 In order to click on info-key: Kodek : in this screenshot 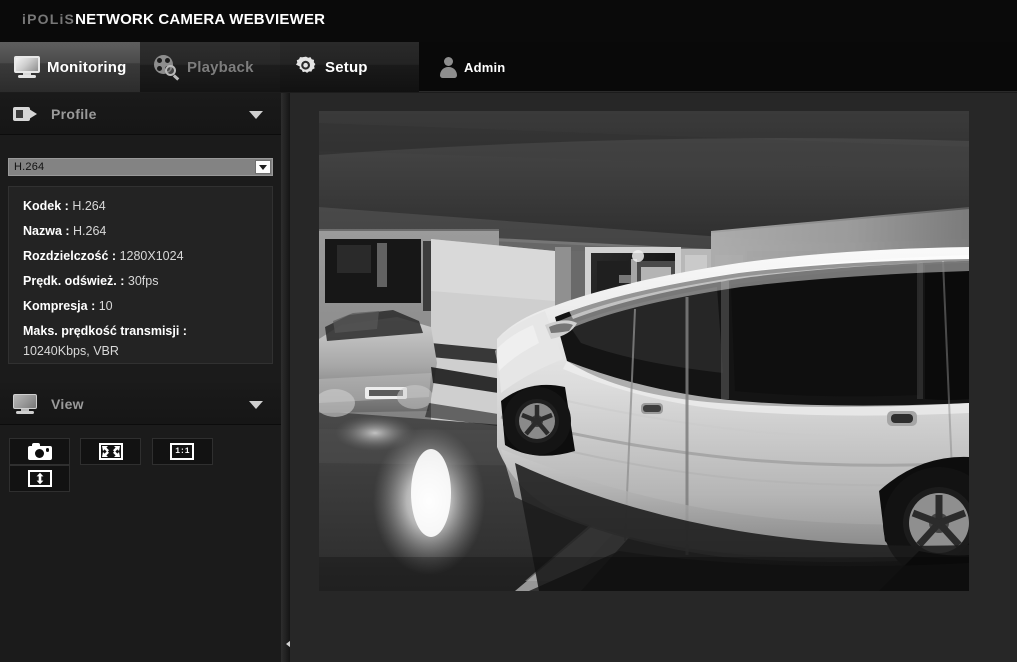, I will do `click(46, 206)`.